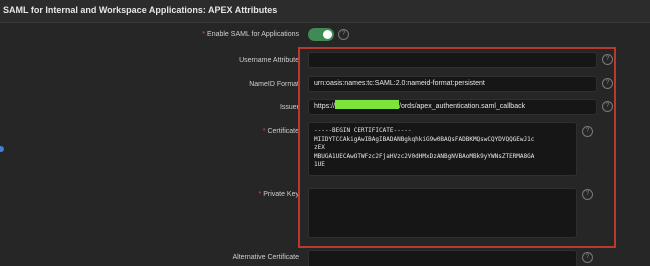  I want to click on private-key-label: * Private Key, so click(239, 194).